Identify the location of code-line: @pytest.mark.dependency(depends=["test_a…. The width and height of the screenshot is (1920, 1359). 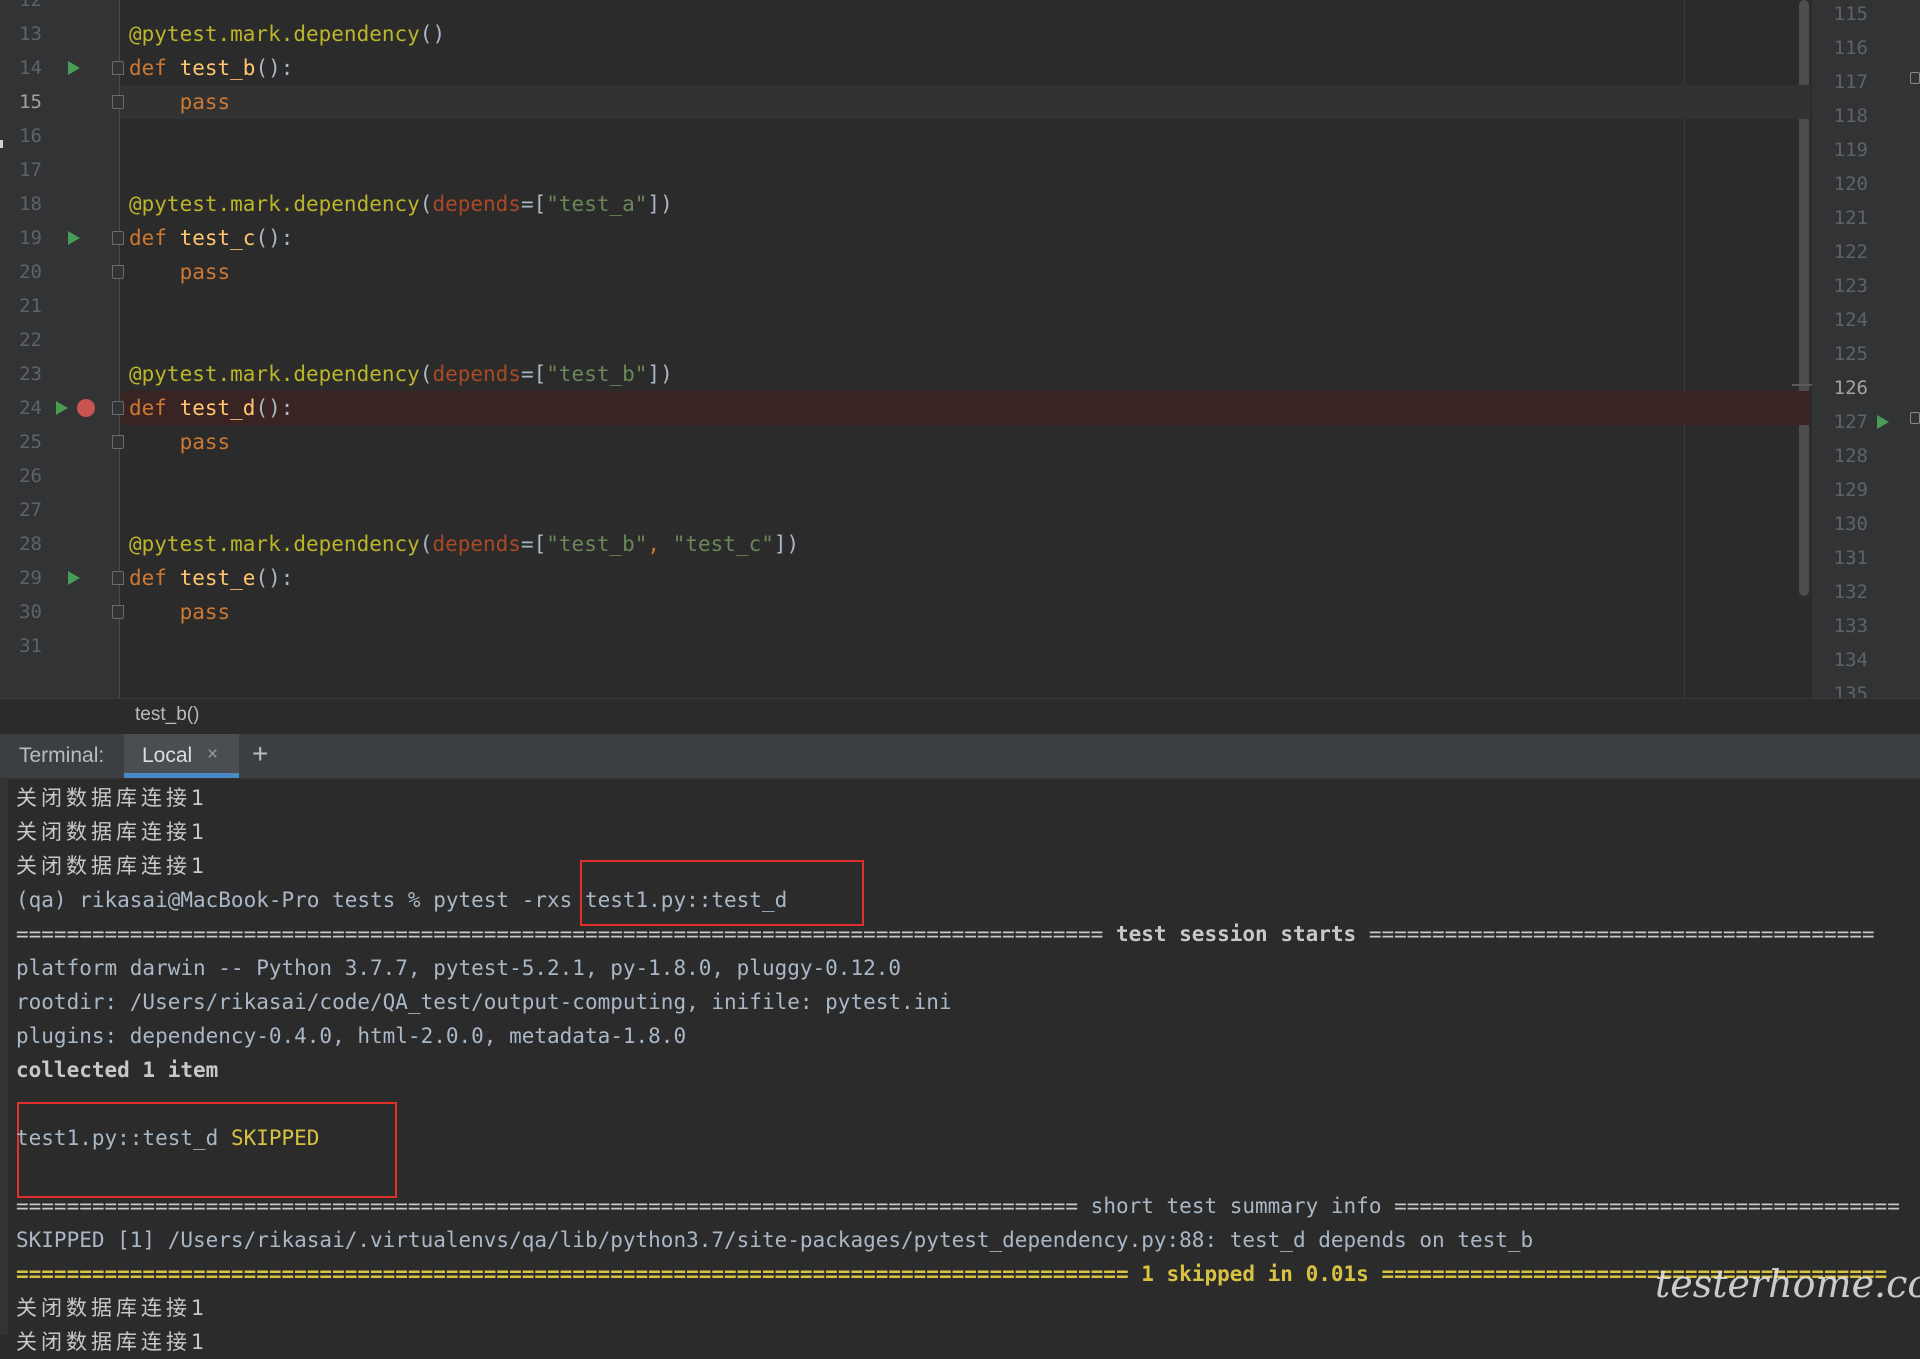
(401, 204).